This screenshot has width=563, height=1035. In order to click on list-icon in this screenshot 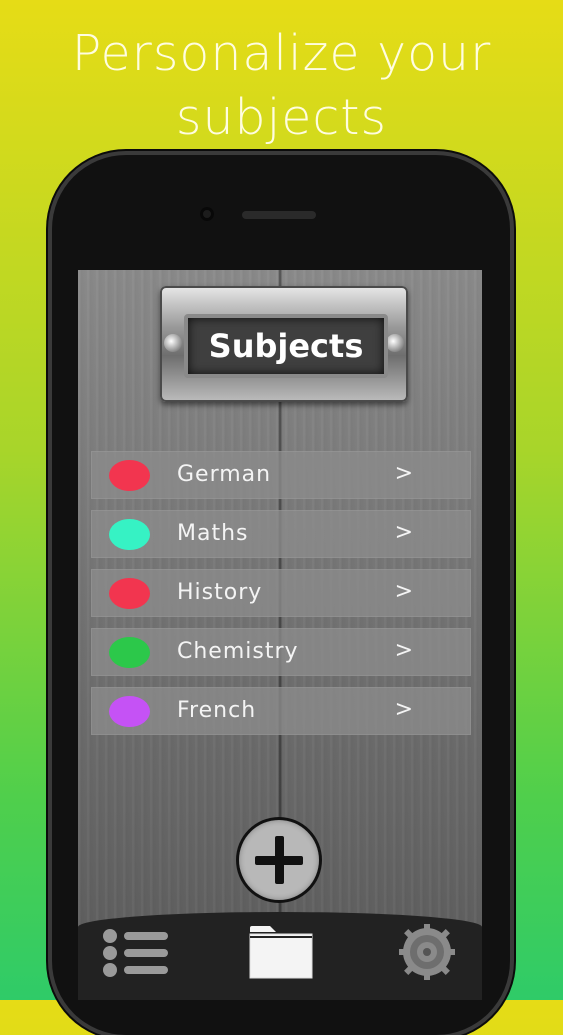, I will do `click(135, 953)`.